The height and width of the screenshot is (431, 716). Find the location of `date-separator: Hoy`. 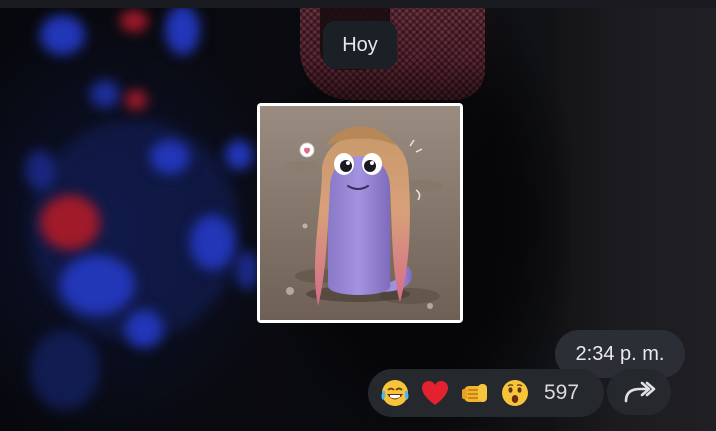

date-separator: Hoy is located at coordinates (360, 45).